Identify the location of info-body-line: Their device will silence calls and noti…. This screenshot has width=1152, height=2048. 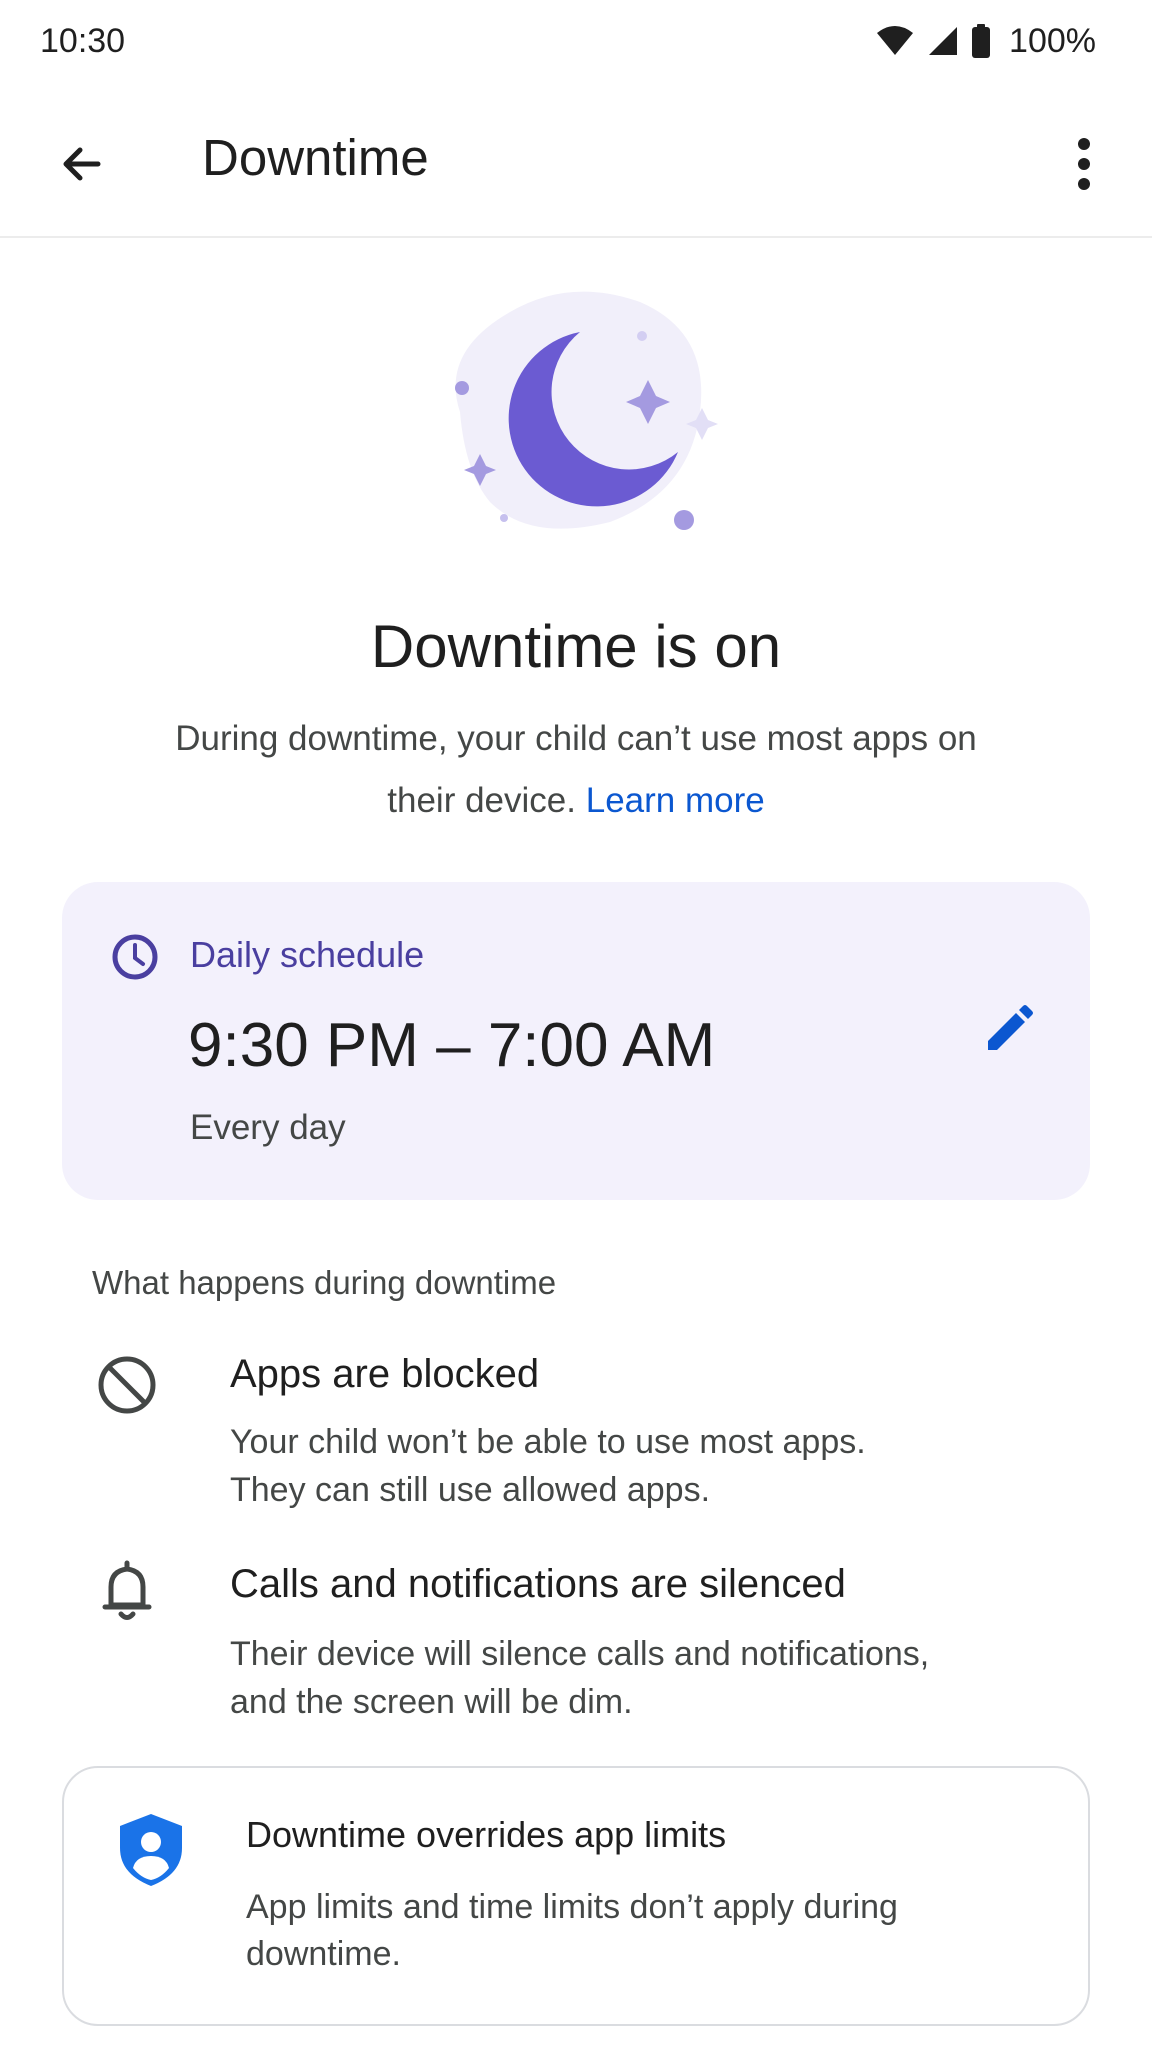
(580, 1654).